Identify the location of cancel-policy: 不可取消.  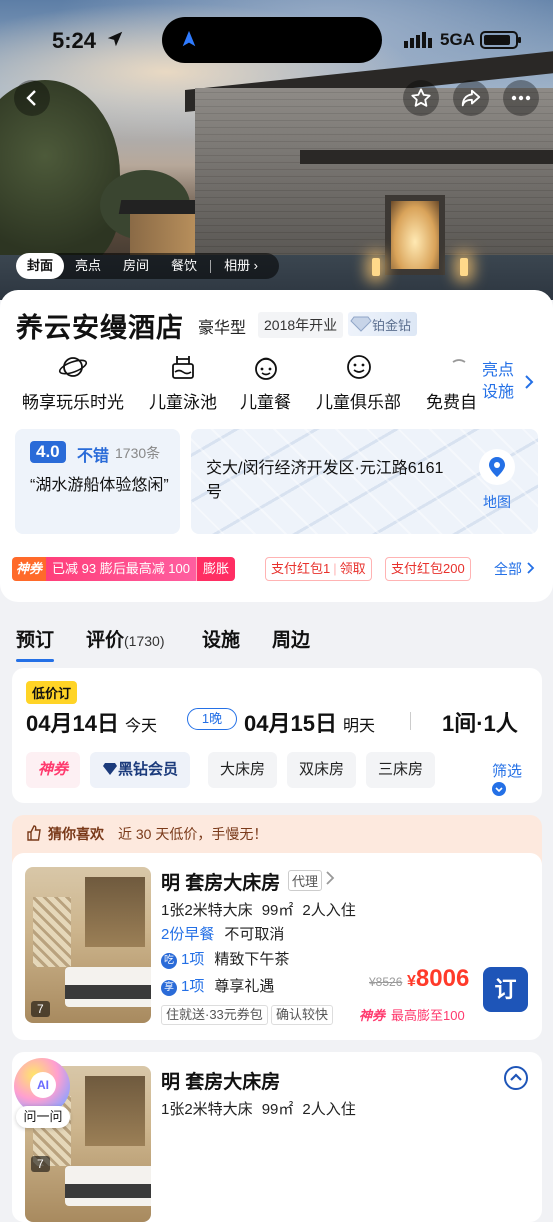
(254, 934).